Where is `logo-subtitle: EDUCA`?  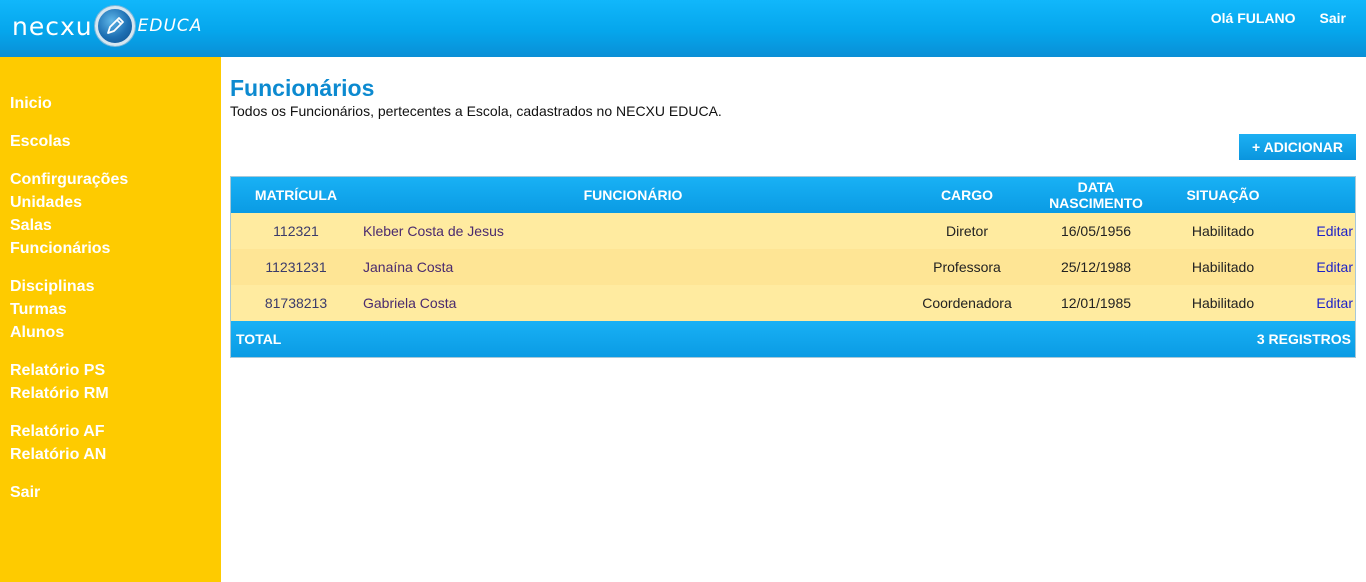 logo-subtitle: EDUCA is located at coordinates (170, 26).